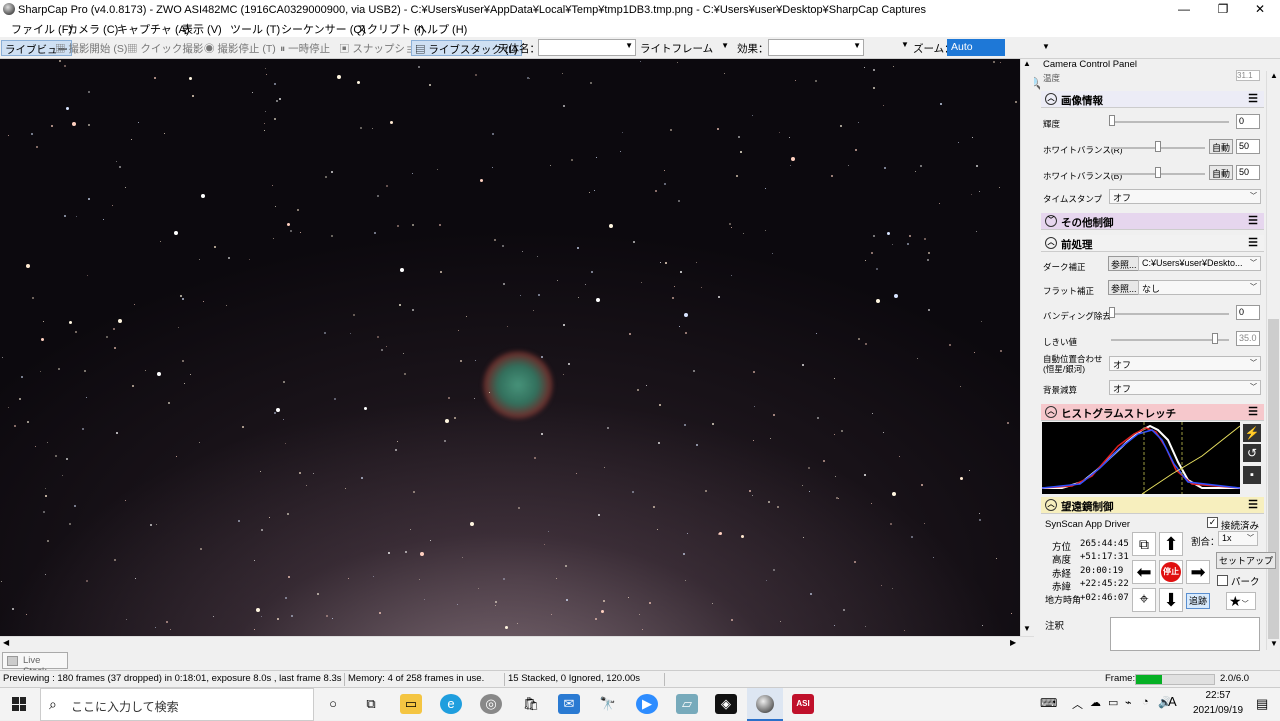 The width and height of the screenshot is (1280, 721). Describe the element at coordinates (1051, 221) in the screenshot. I see `expand-icon: ﹀` at that location.